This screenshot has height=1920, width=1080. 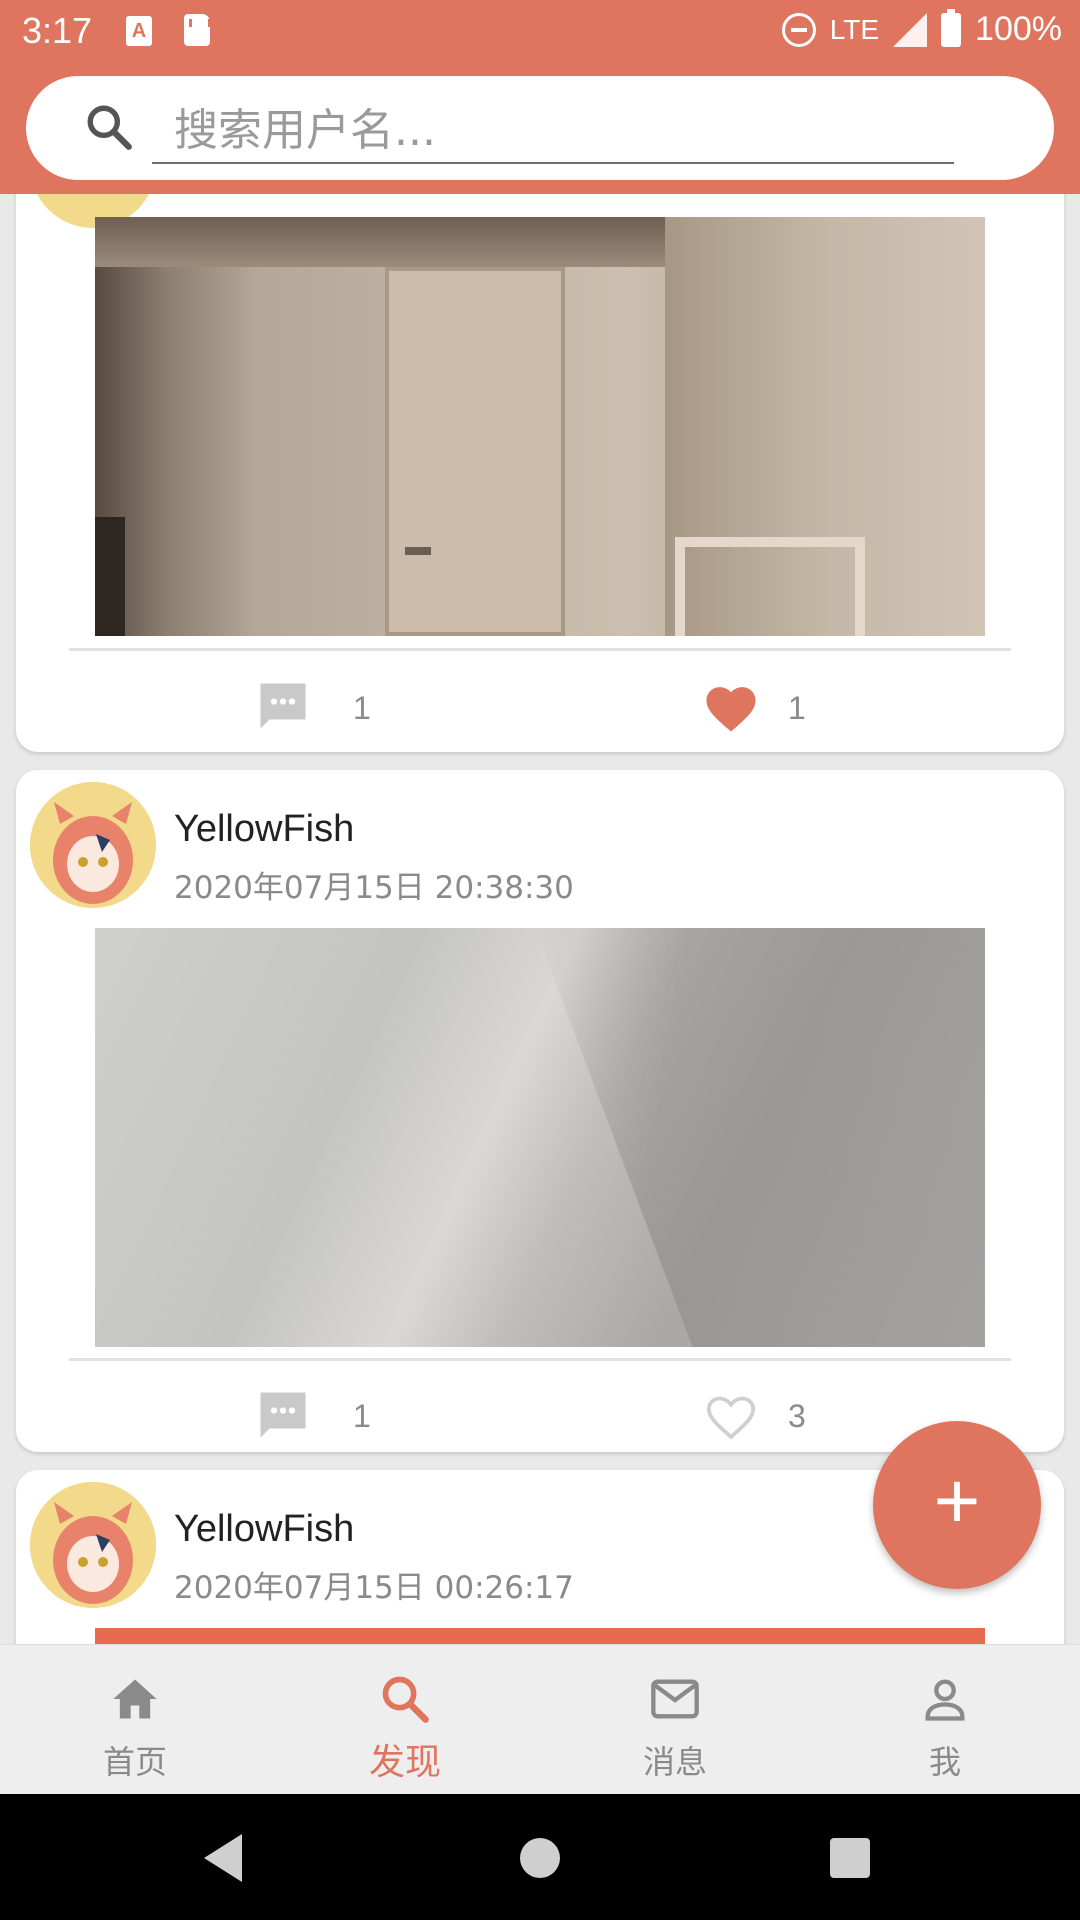 I want to click on recents-icon, so click(x=850, y=1858).